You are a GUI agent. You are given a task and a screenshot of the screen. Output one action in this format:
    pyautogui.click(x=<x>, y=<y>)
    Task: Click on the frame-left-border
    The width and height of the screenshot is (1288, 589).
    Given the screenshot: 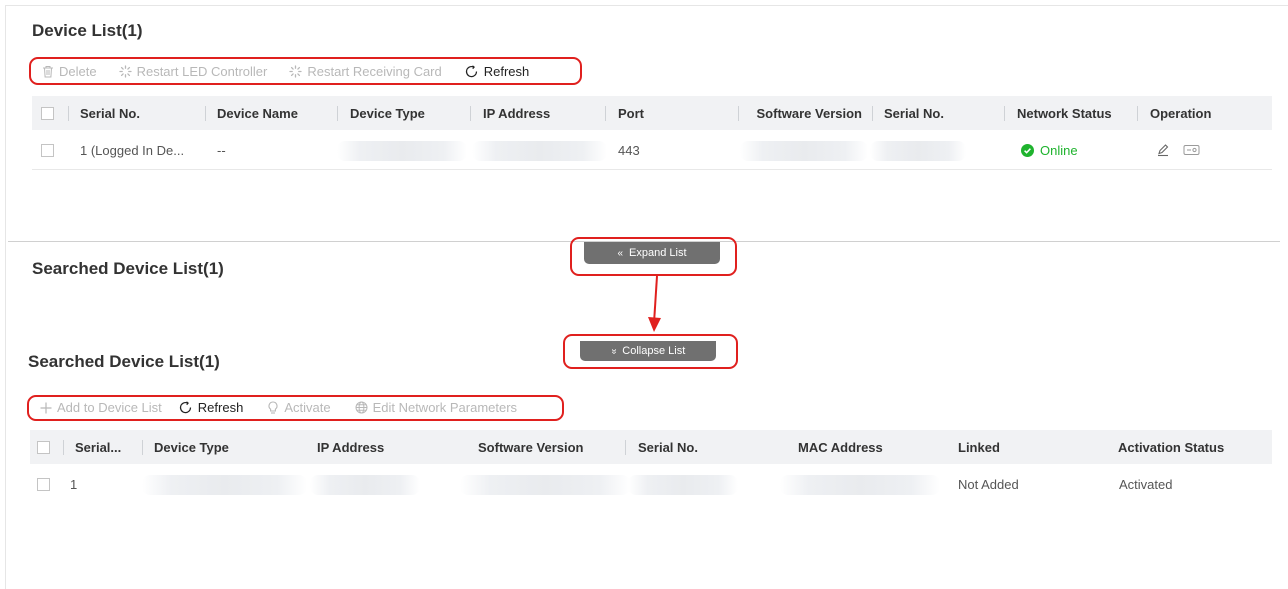 What is the action you would take?
    pyautogui.click(x=5, y=297)
    